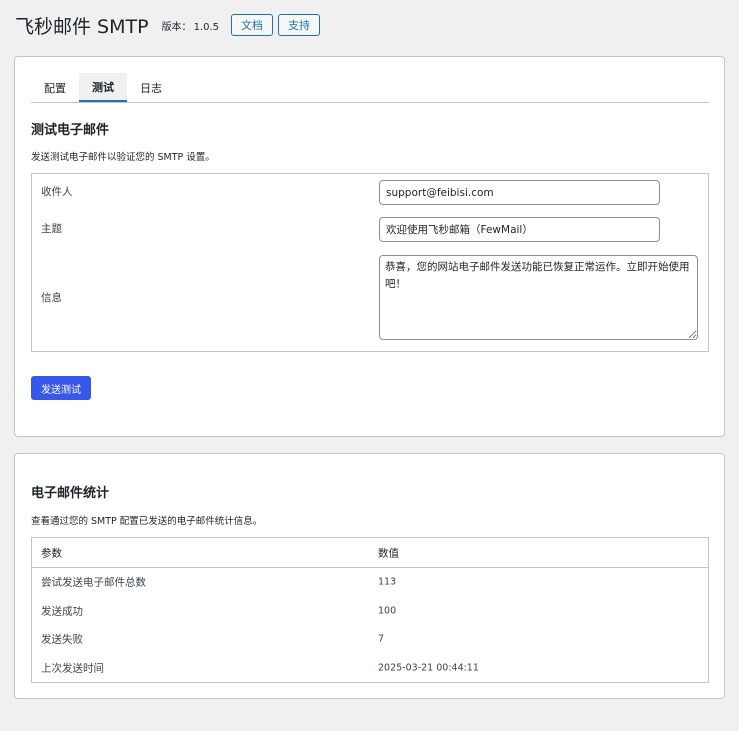 This screenshot has width=739, height=731. Describe the element at coordinates (370, 639) in the screenshot. I see `table-row: 发送失败 7` at that location.